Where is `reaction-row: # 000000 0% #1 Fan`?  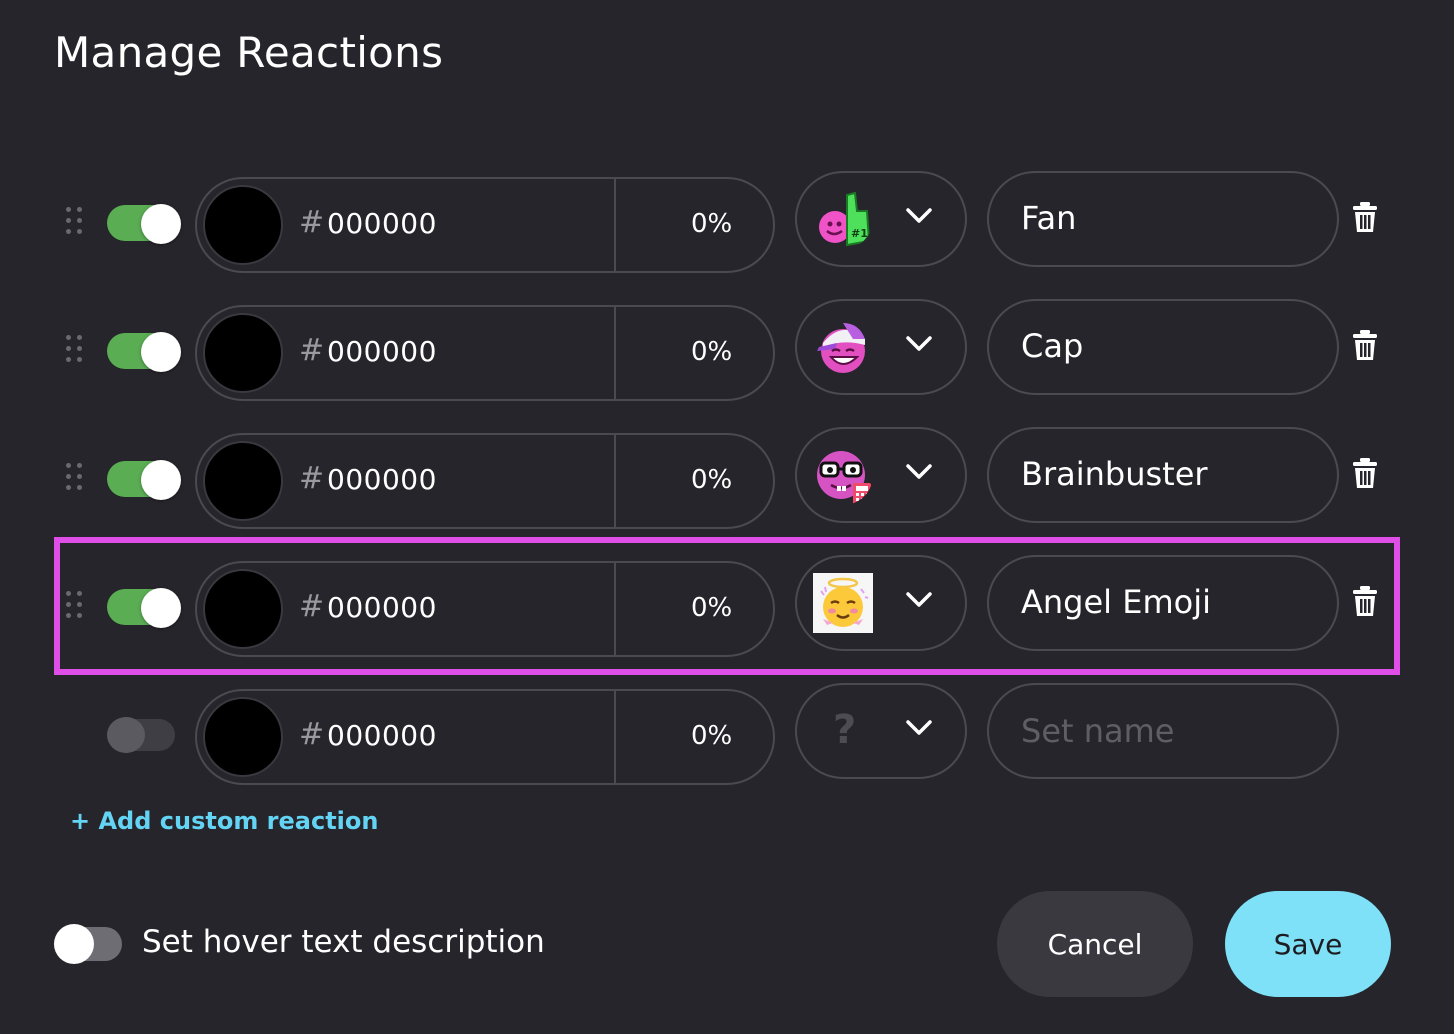 reaction-row: # 000000 0% #1 Fan is located at coordinates (727, 222).